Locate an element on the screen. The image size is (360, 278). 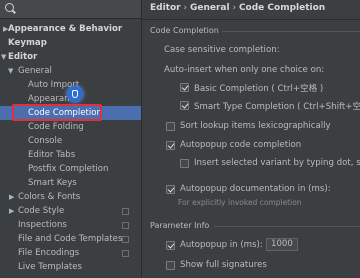
breadcrumb-general: General is located at coordinates (210, 8).